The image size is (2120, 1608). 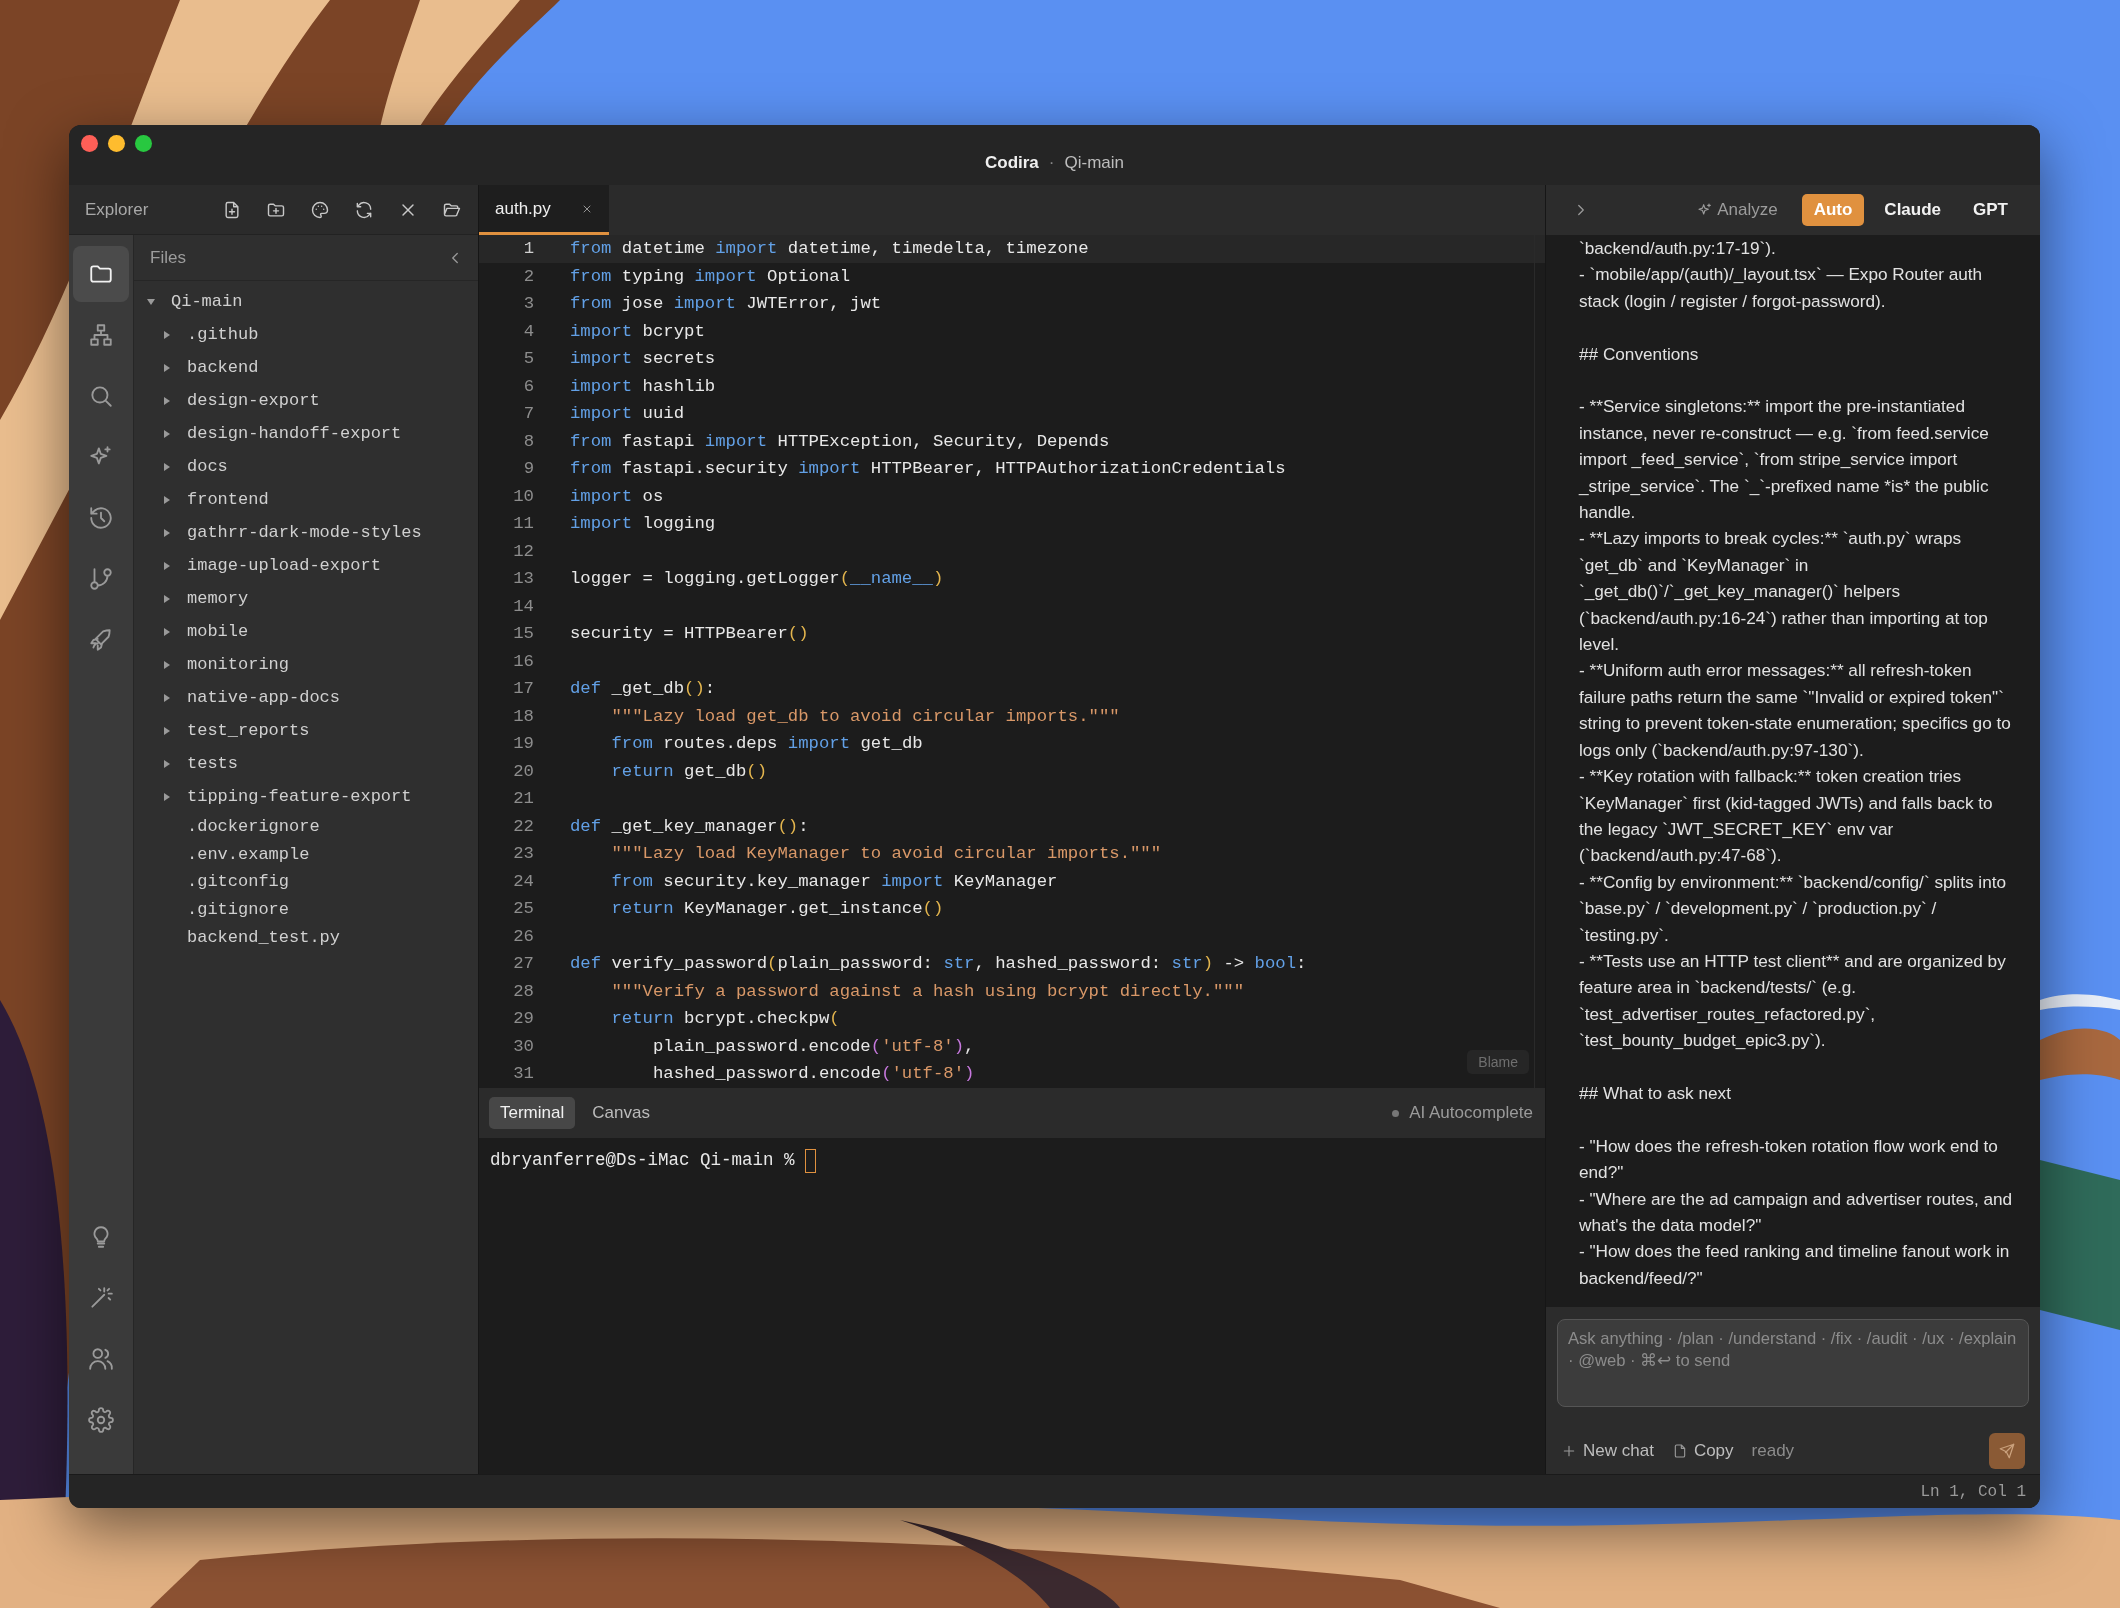 I want to click on chat-message-text: ## What to ask next, so click(x=1655, y=1093).